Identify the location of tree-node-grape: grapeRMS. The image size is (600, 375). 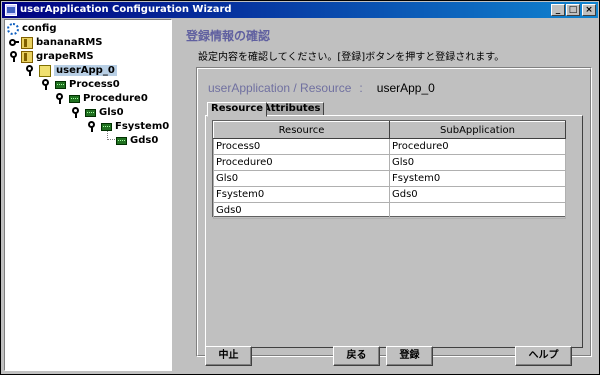
(51, 56).